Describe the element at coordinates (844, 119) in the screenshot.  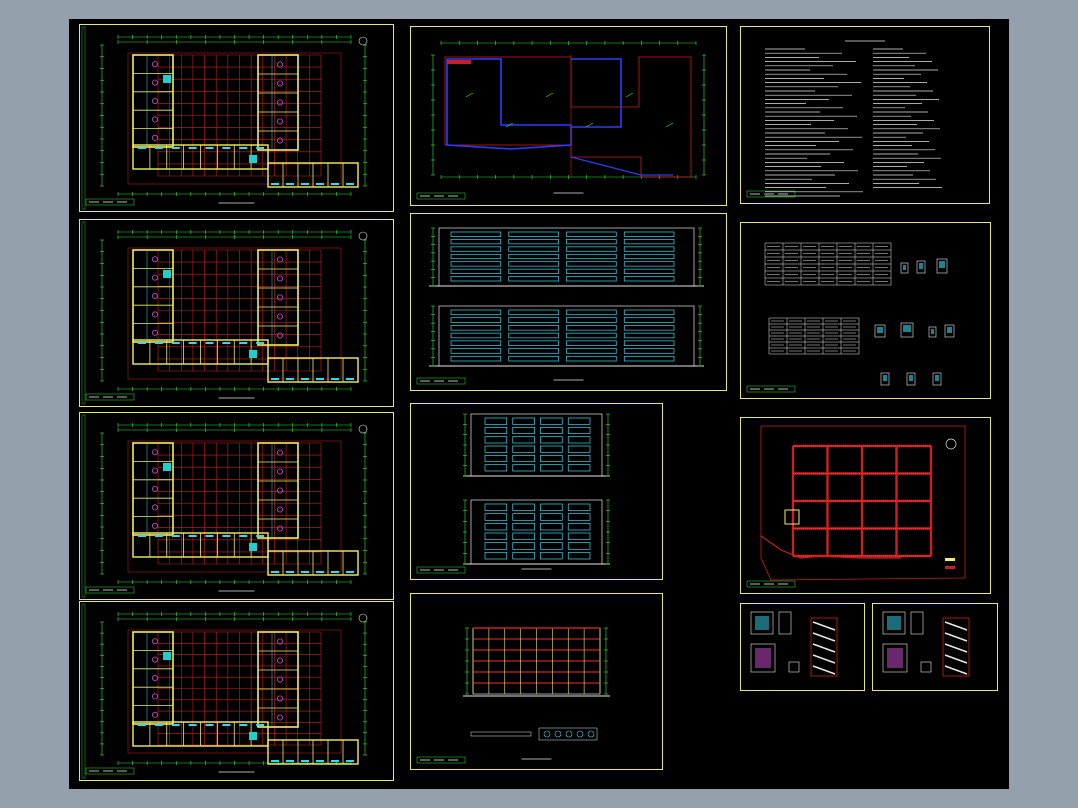
I see `notes-drawing` at that location.